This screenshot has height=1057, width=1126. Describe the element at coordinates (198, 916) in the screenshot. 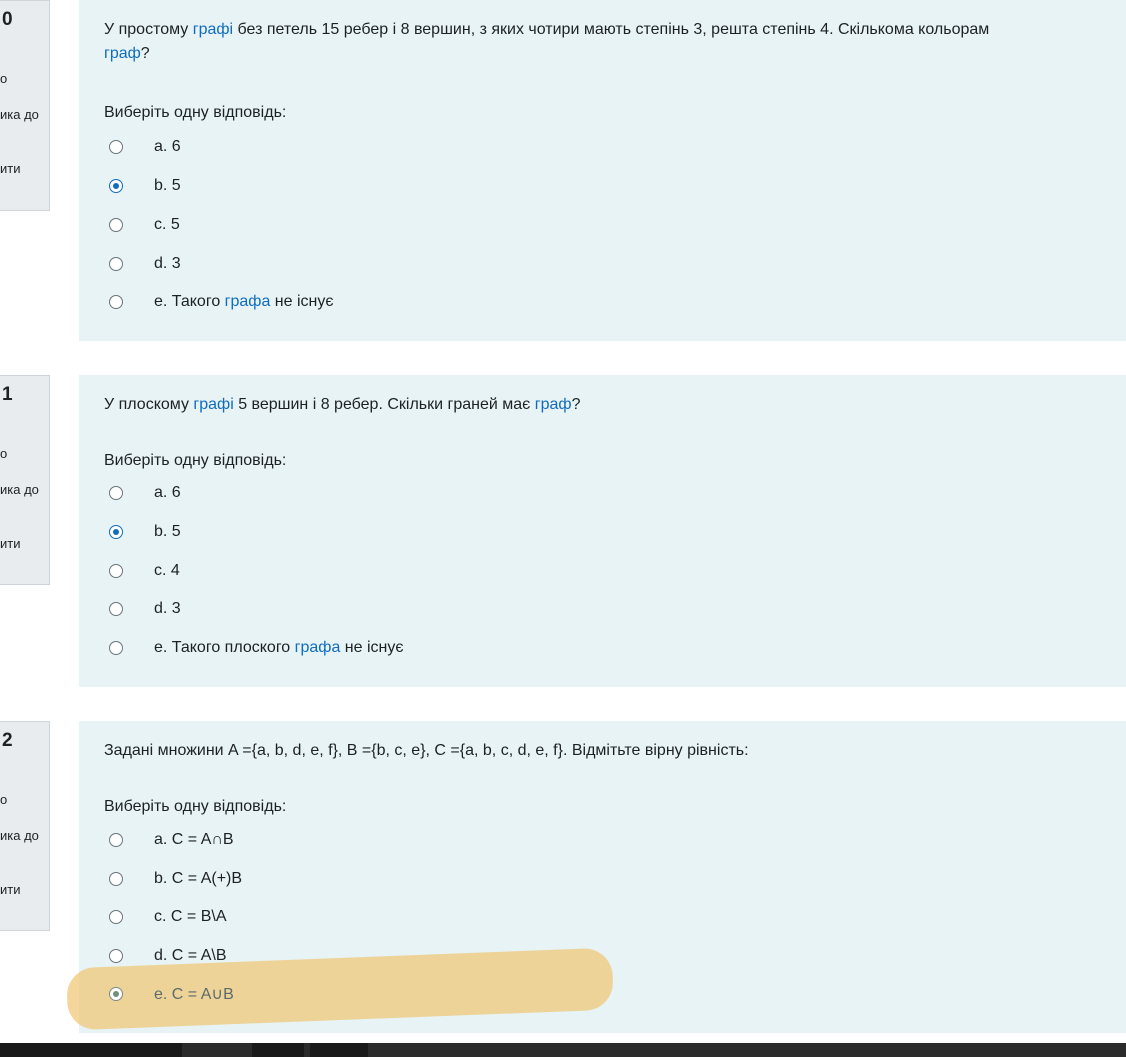

I see `option-text: C = B\A` at that location.